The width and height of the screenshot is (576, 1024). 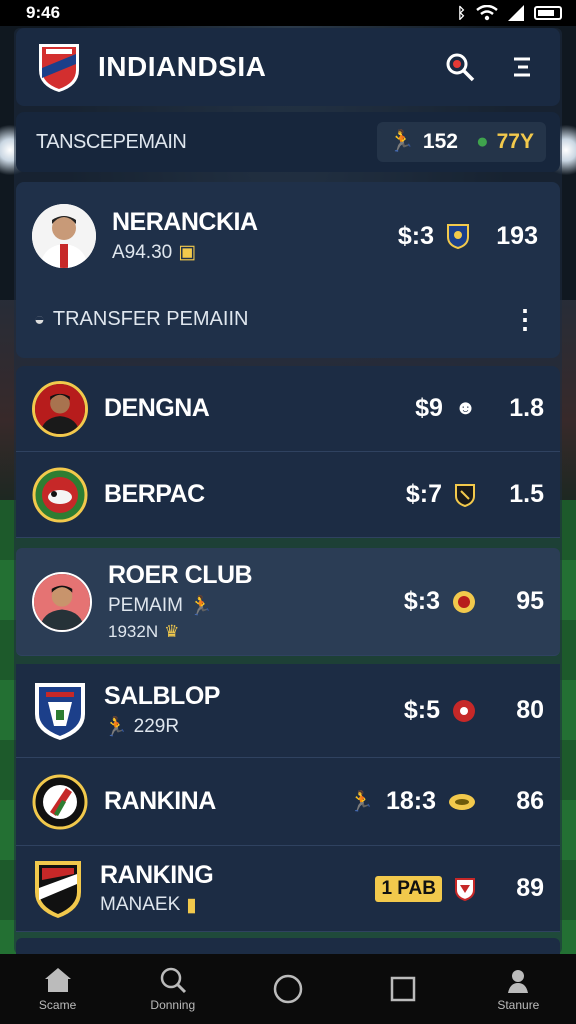 What do you see at coordinates (57, 980) in the screenshot?
I see `home-icon` at bounding box center [57, 980].